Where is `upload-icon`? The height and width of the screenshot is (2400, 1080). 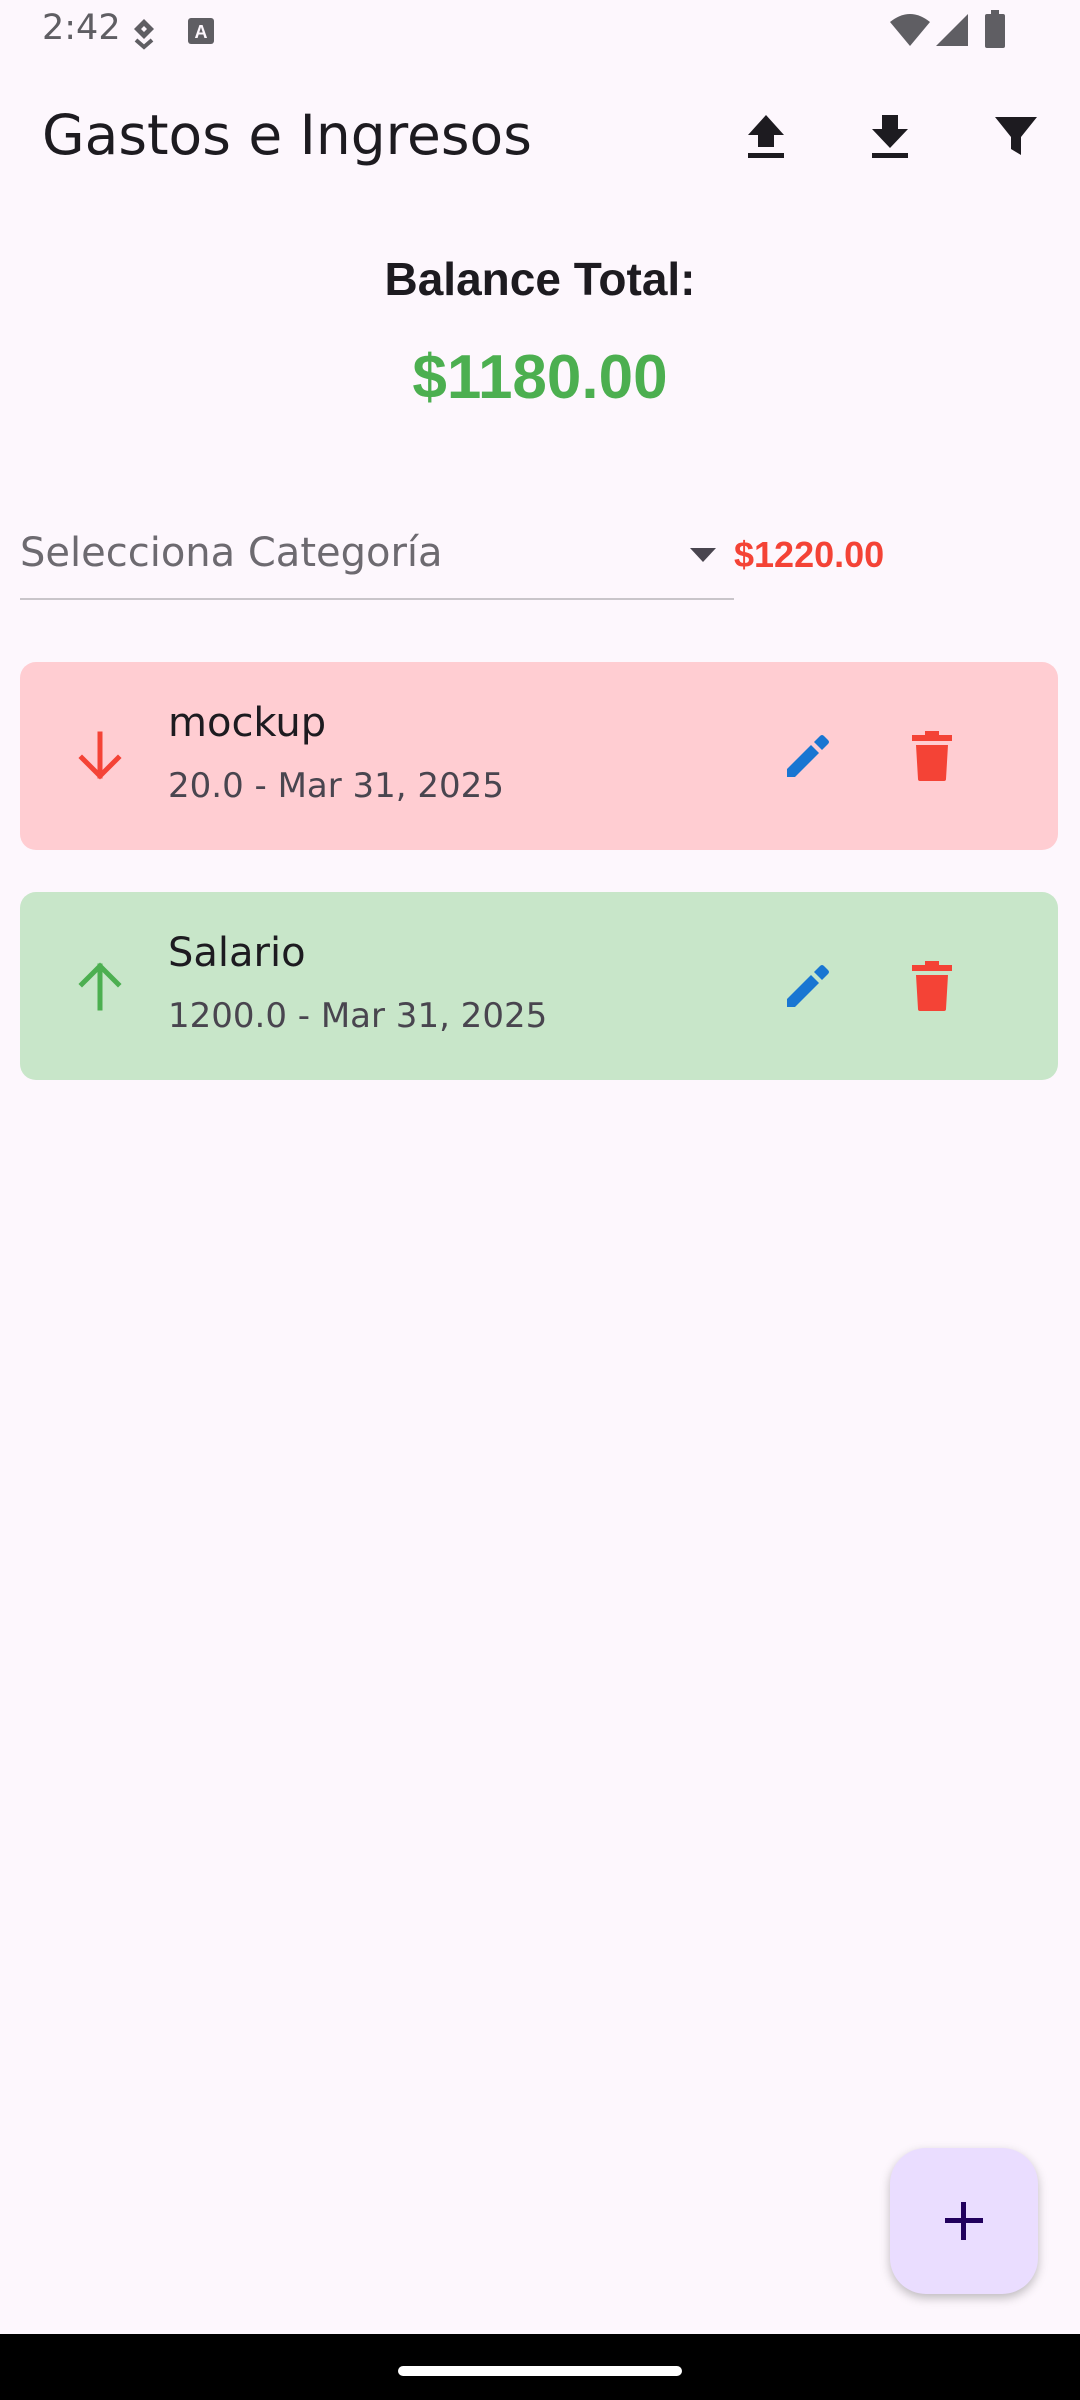 upload-icon is located at coordinates (766, 136).